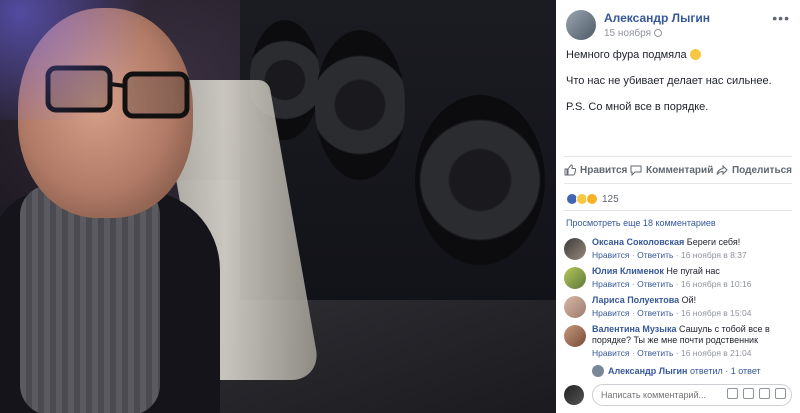 This screenshot has width=800, height=413. Describe the element at coordinates (627, 33) in the screenshot. I see `post-date-text: 15 ноября` at that location.